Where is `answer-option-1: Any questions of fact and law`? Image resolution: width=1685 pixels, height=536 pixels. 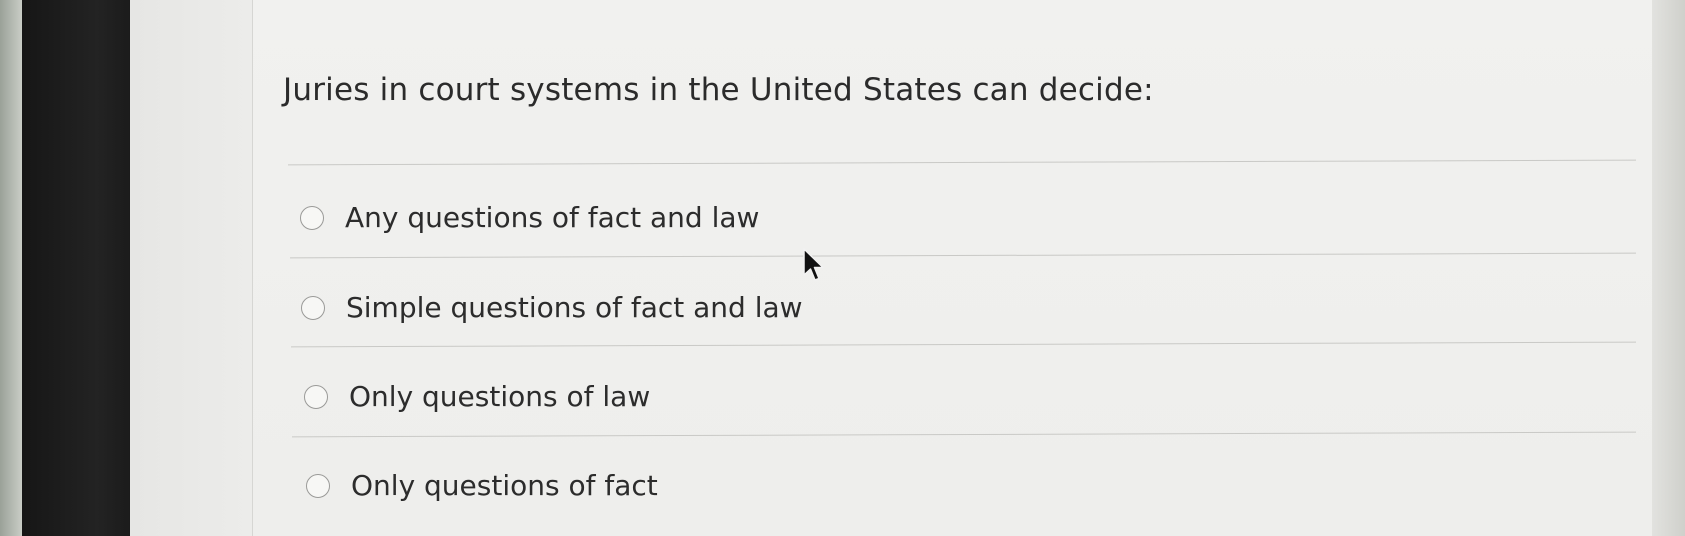 answer-option-1: Any questions of fact and law is located at coordinates (529, 217).